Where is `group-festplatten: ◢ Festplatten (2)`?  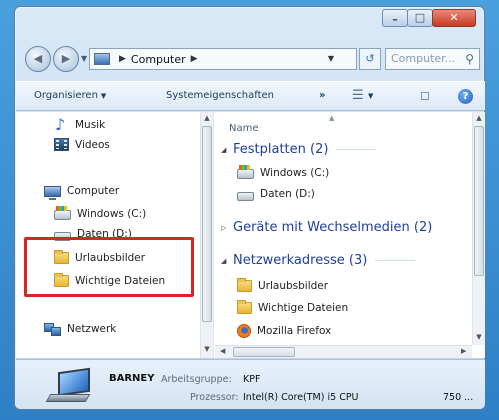
group-festplatten: ◢ Festplatten (2) is located at coordinates (299, 149).